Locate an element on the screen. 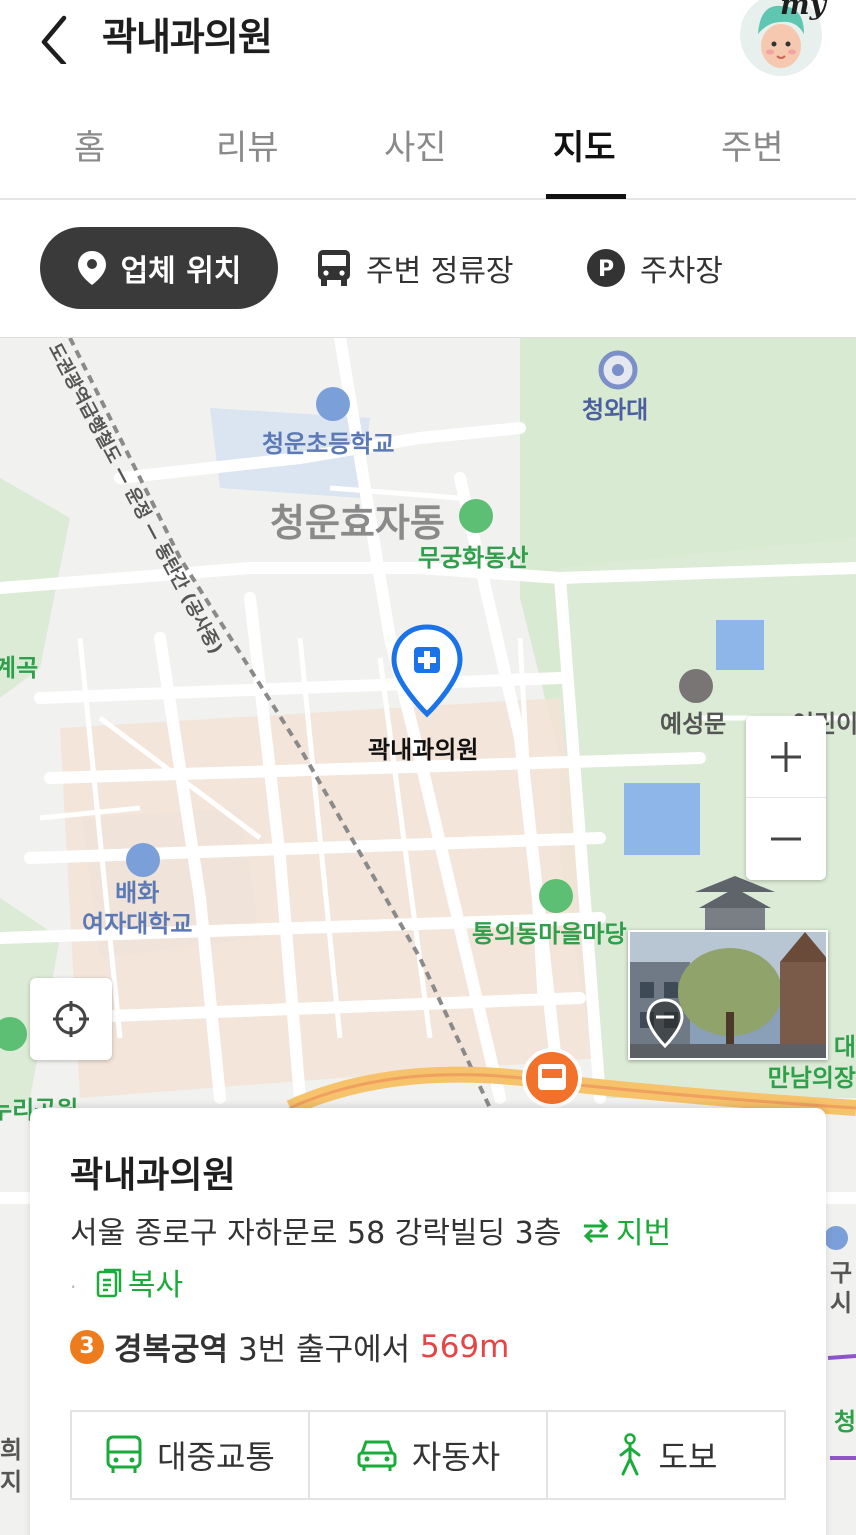 This screenshot has height=1535, width=856. place-name: 곽내과의원 is located at coordinates (153, 1175).